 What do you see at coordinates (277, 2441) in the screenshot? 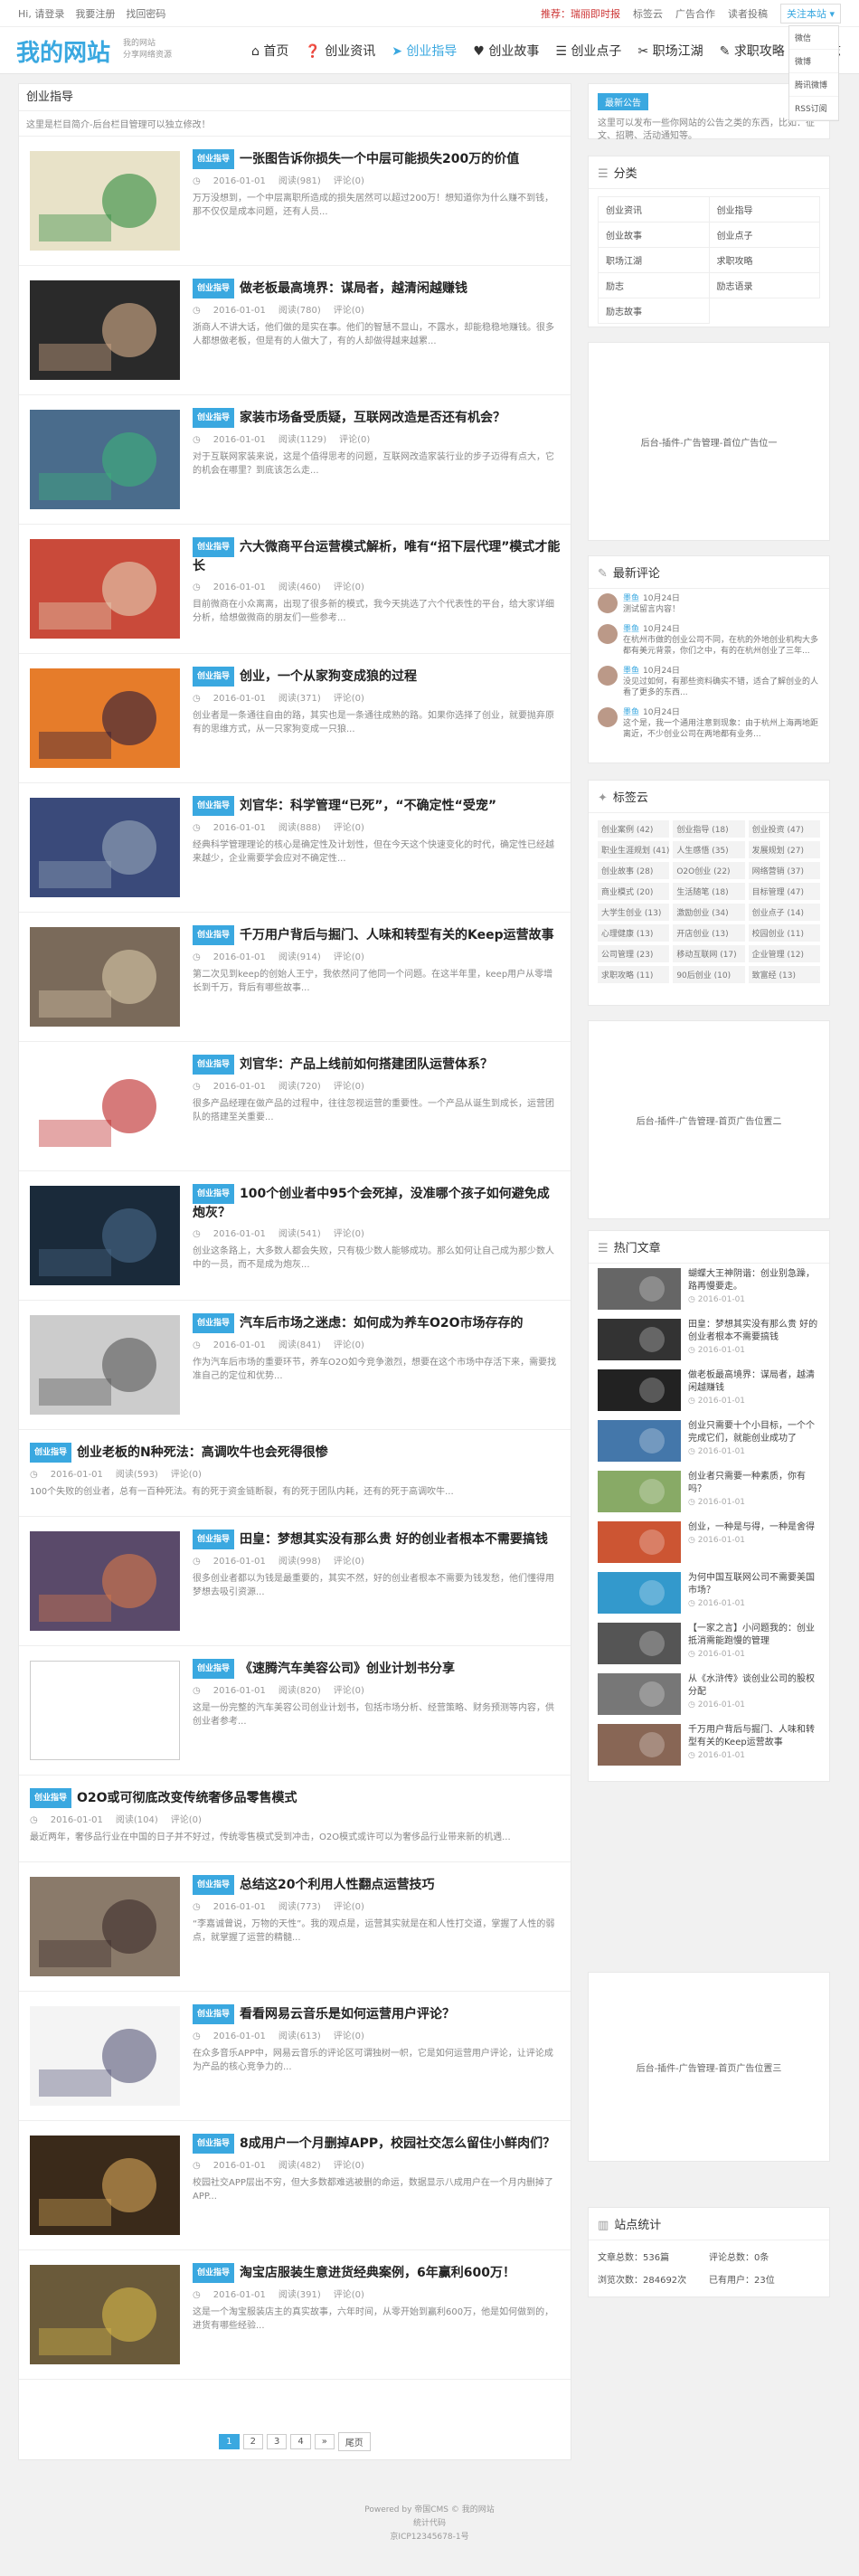
I see `page-3: 3` at bounding box center [277, 2441].